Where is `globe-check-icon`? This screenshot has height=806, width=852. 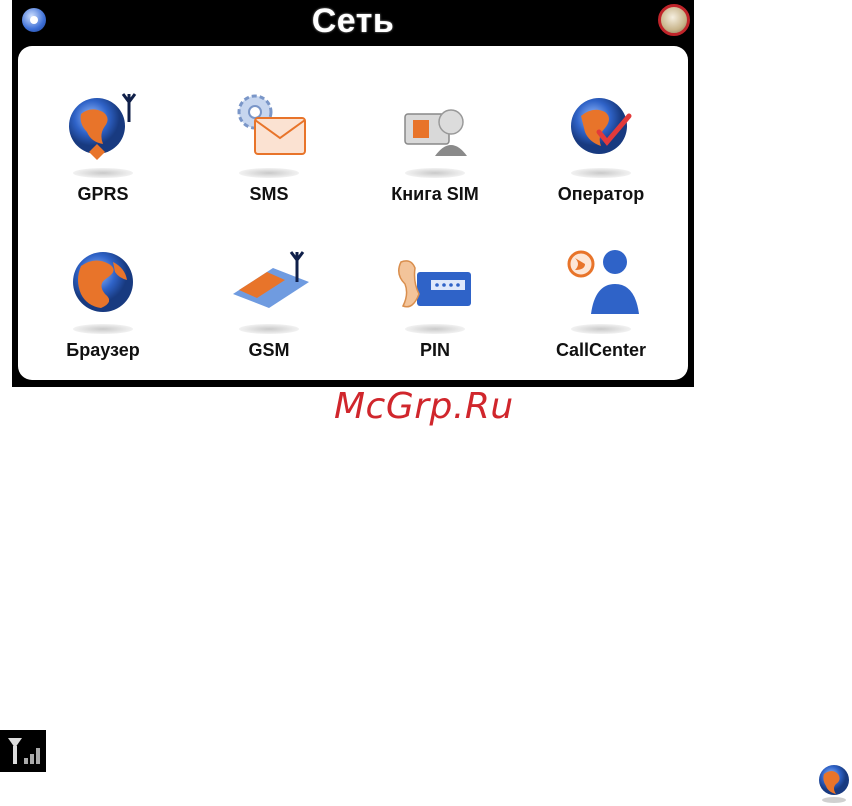 globe-check-icon is located at coordinates (601, 126).